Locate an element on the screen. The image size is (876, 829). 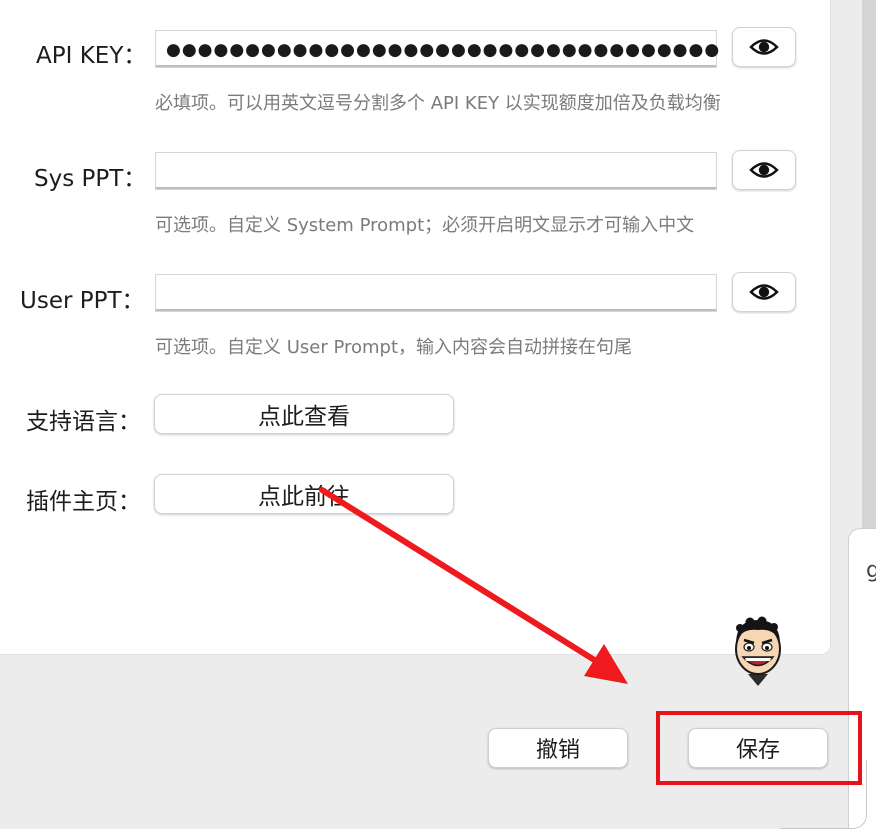
annotation-arrow is located at coordinates (473, 585).